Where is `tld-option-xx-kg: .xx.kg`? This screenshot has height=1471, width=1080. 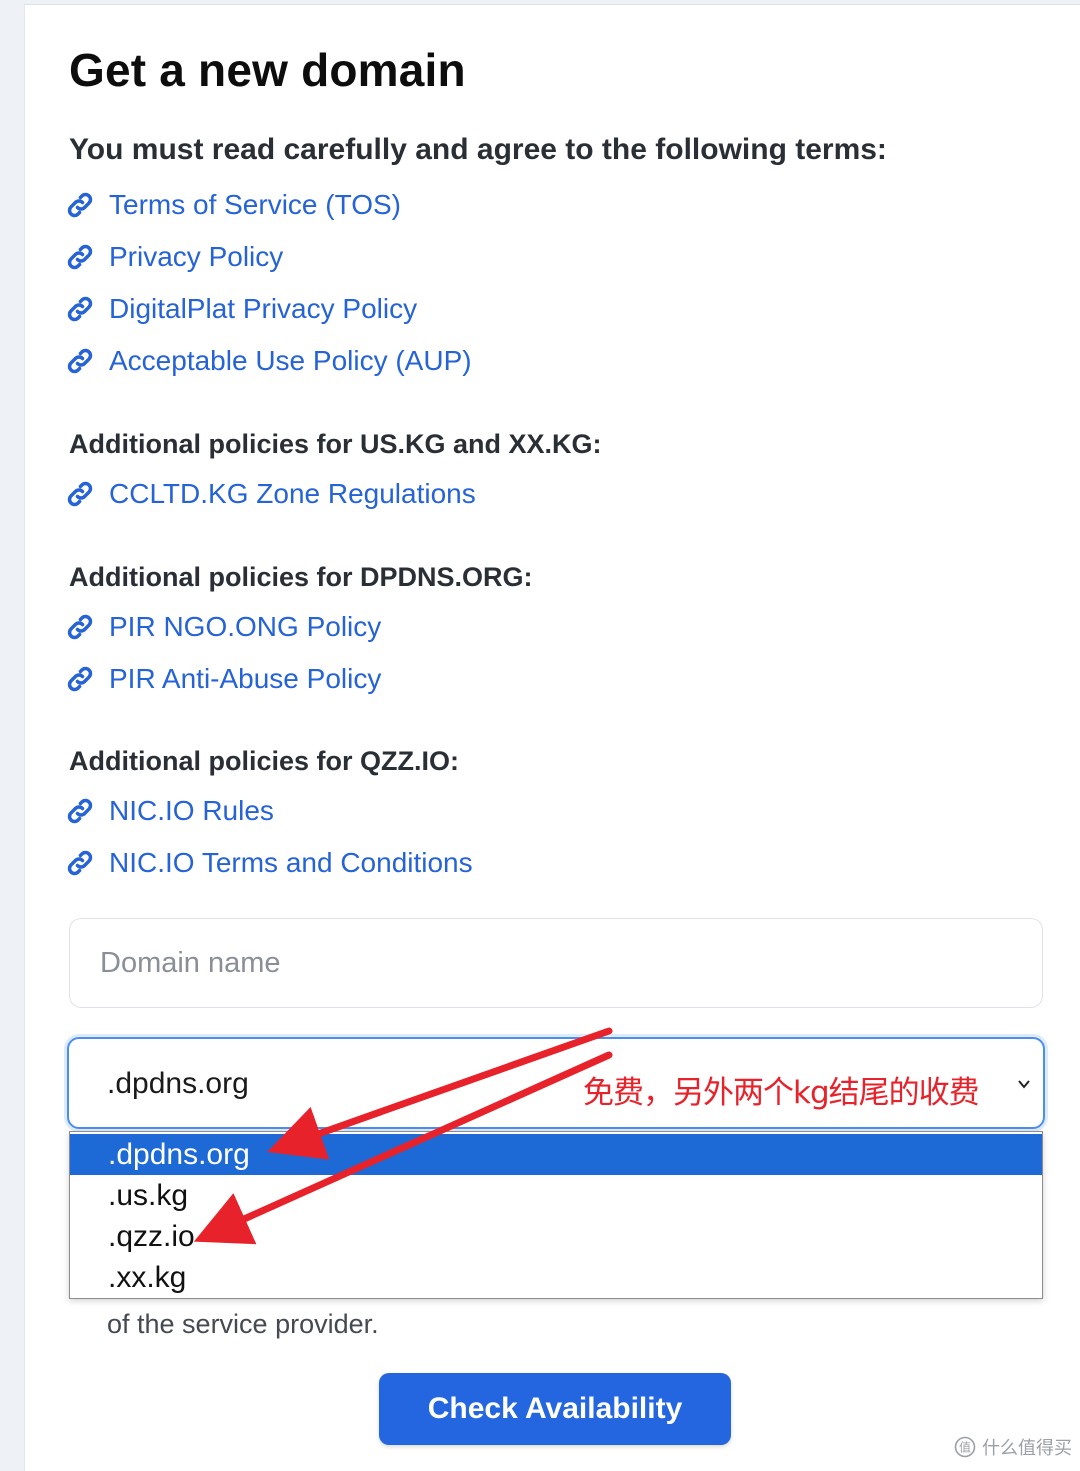
tld-option-xx-kg: .xx.kg is located at coordinates (556, 1277).